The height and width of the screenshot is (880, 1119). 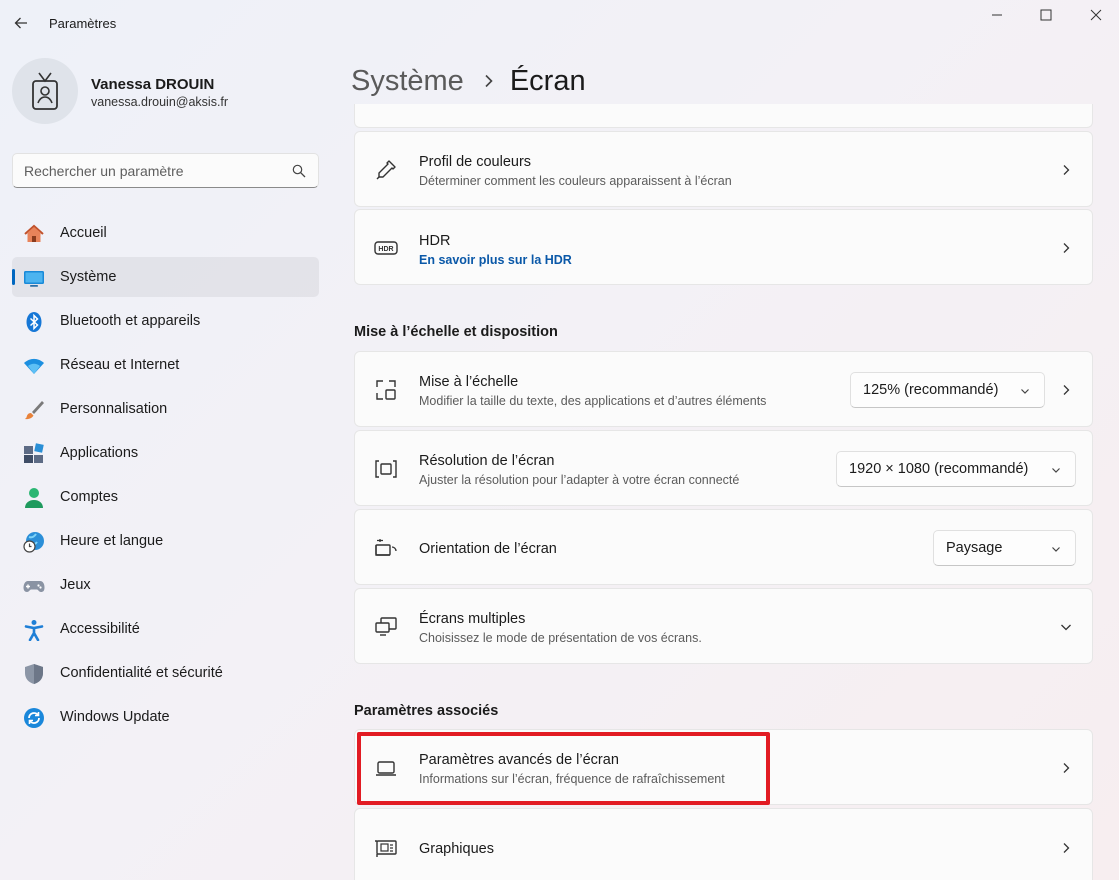 I want to click on minimize-icon, so click(x=997, y=15).